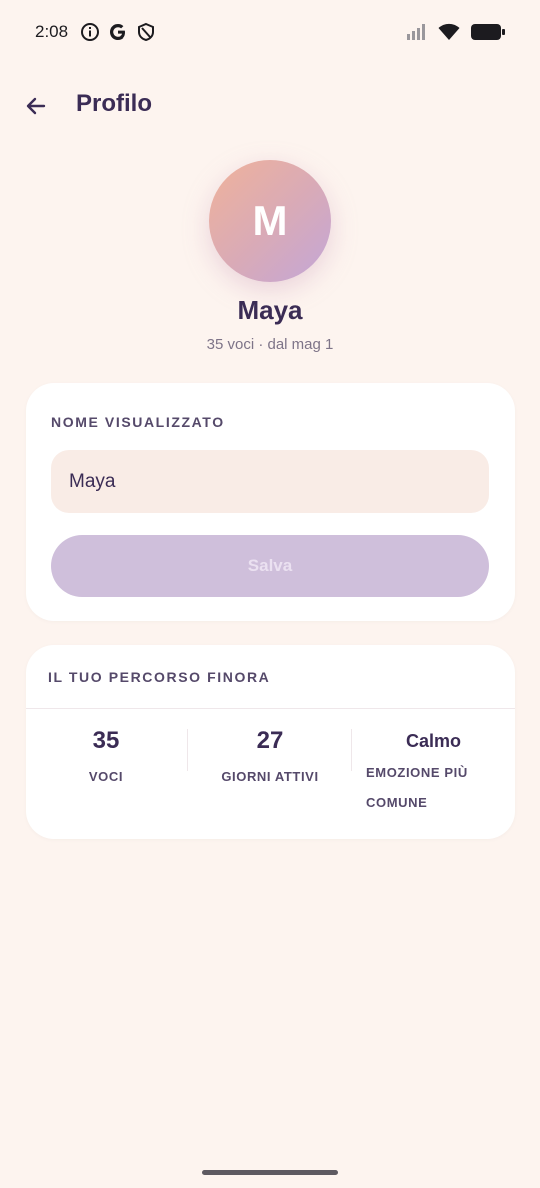 The height and width of the screenshot is (1188, 540). Describe the element at coordinates (52, 31) in the screenshot. I see `status-time: 2:08` at that location.